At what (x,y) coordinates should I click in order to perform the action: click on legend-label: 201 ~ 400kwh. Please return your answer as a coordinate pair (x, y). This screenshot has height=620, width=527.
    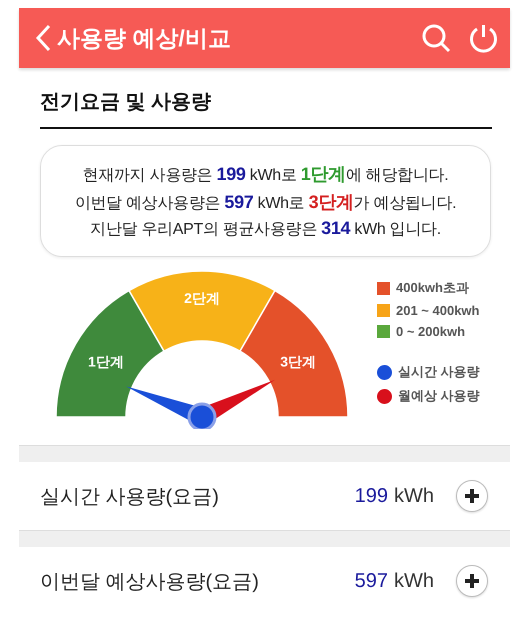
    Looking at the image, I should click on (438, 310).